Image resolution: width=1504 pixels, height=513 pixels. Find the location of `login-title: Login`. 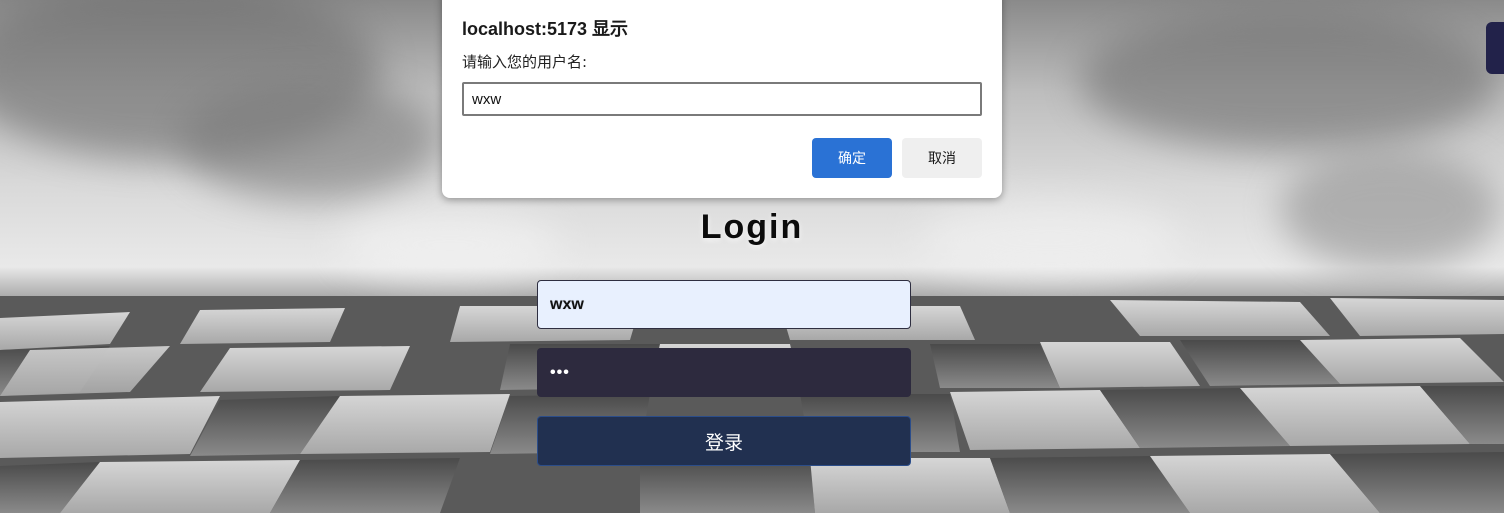

login-title: Login is located at coordinates (752, 227).